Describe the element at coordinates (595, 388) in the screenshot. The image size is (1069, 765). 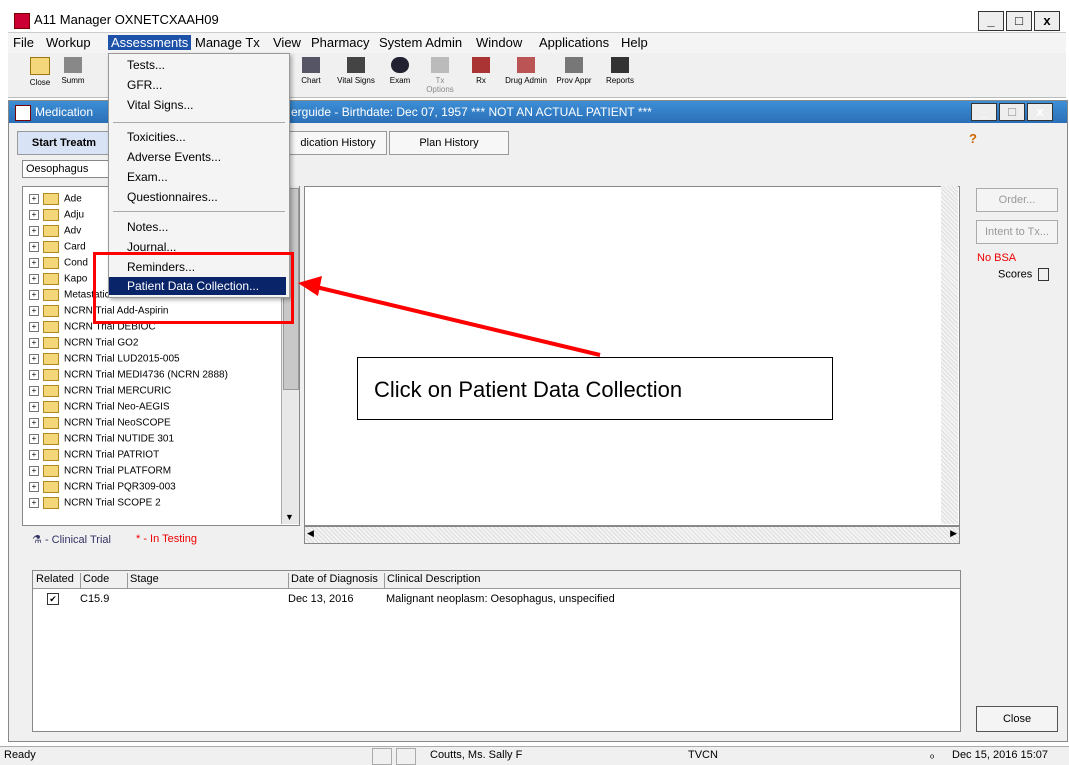
I see `instruction-callout: Click on Patient Data Collection` at that location.